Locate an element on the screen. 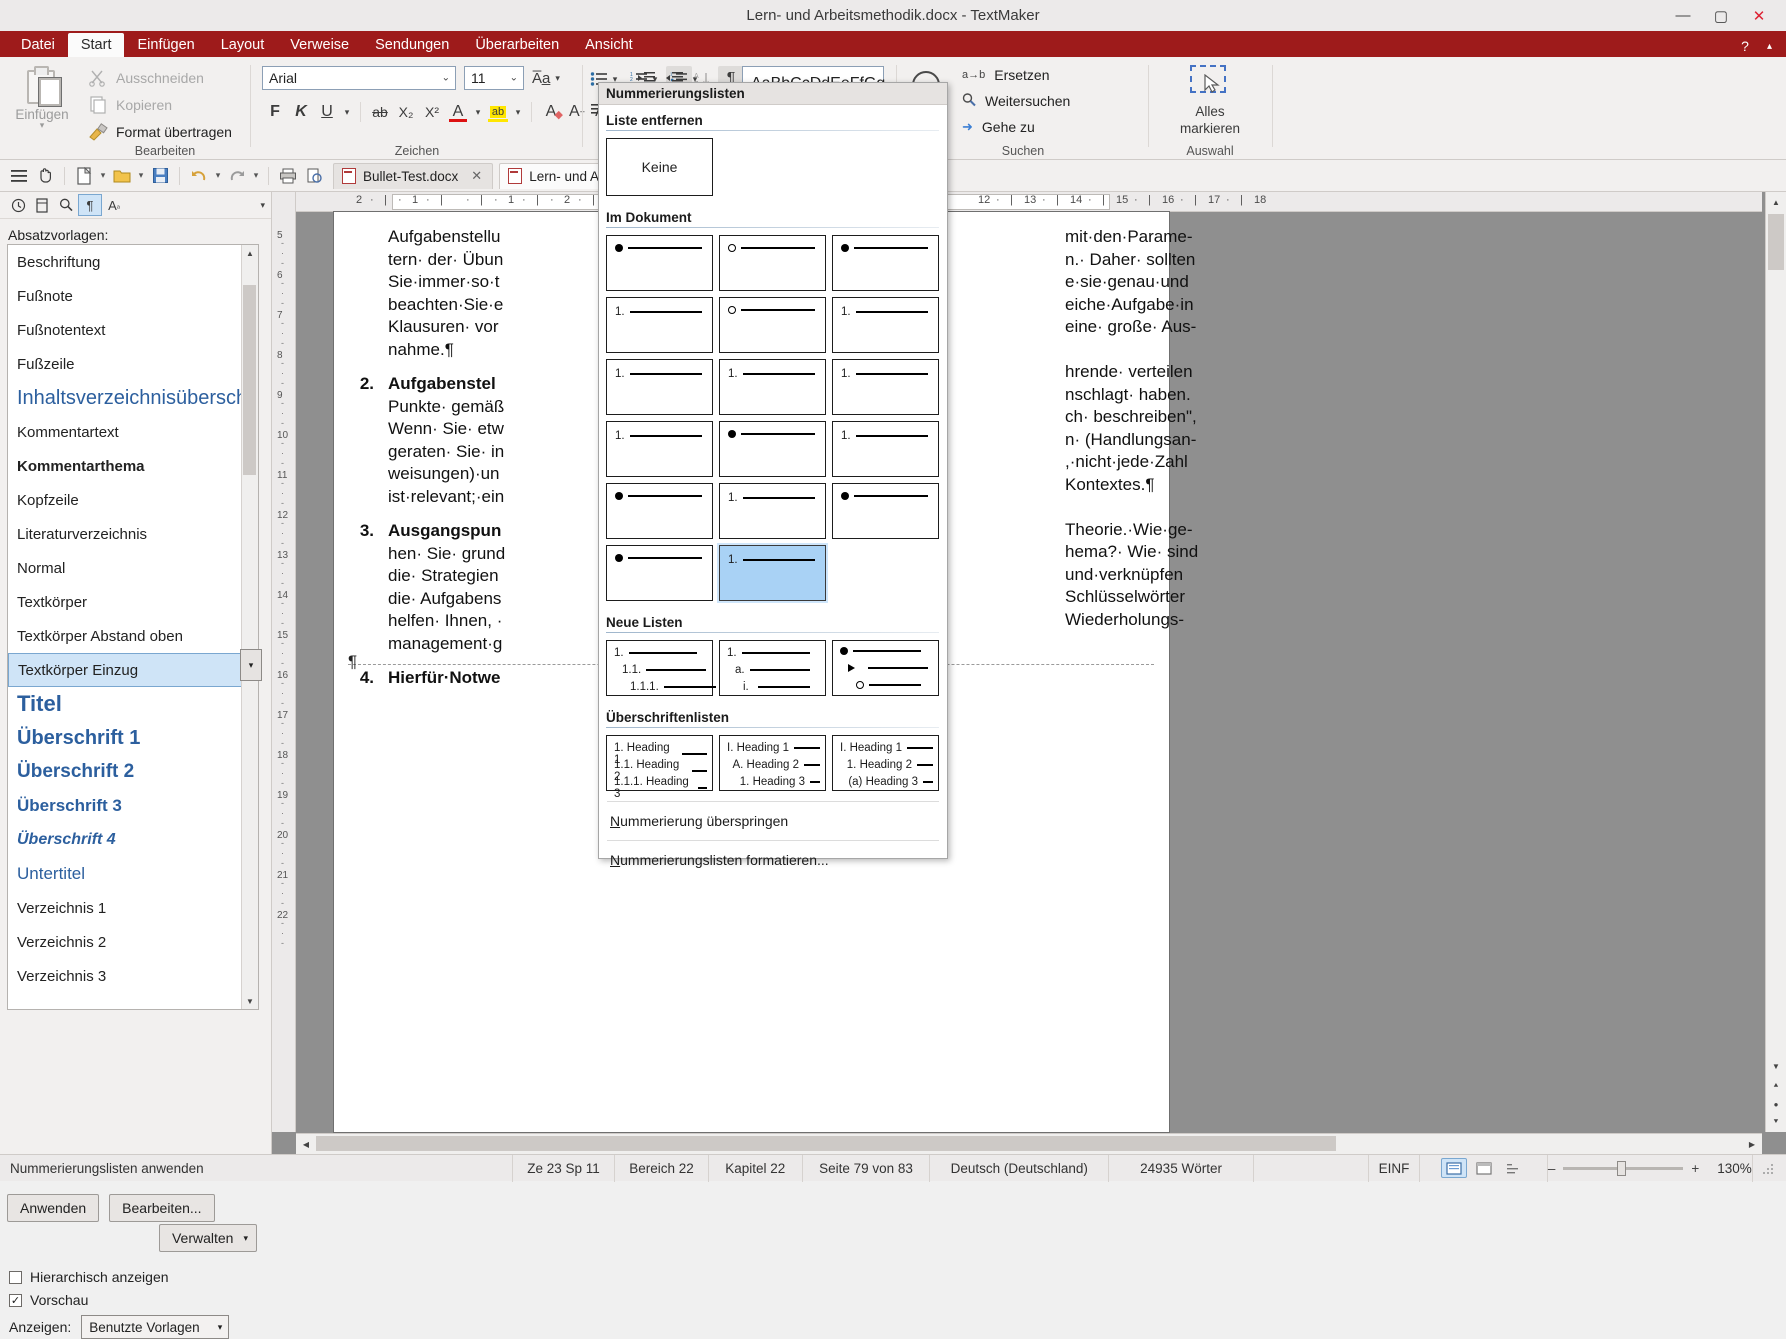 Image resolution: width=1786 pixels, height=1339 pixels. hand-icon is located at coordinates (45, 176).